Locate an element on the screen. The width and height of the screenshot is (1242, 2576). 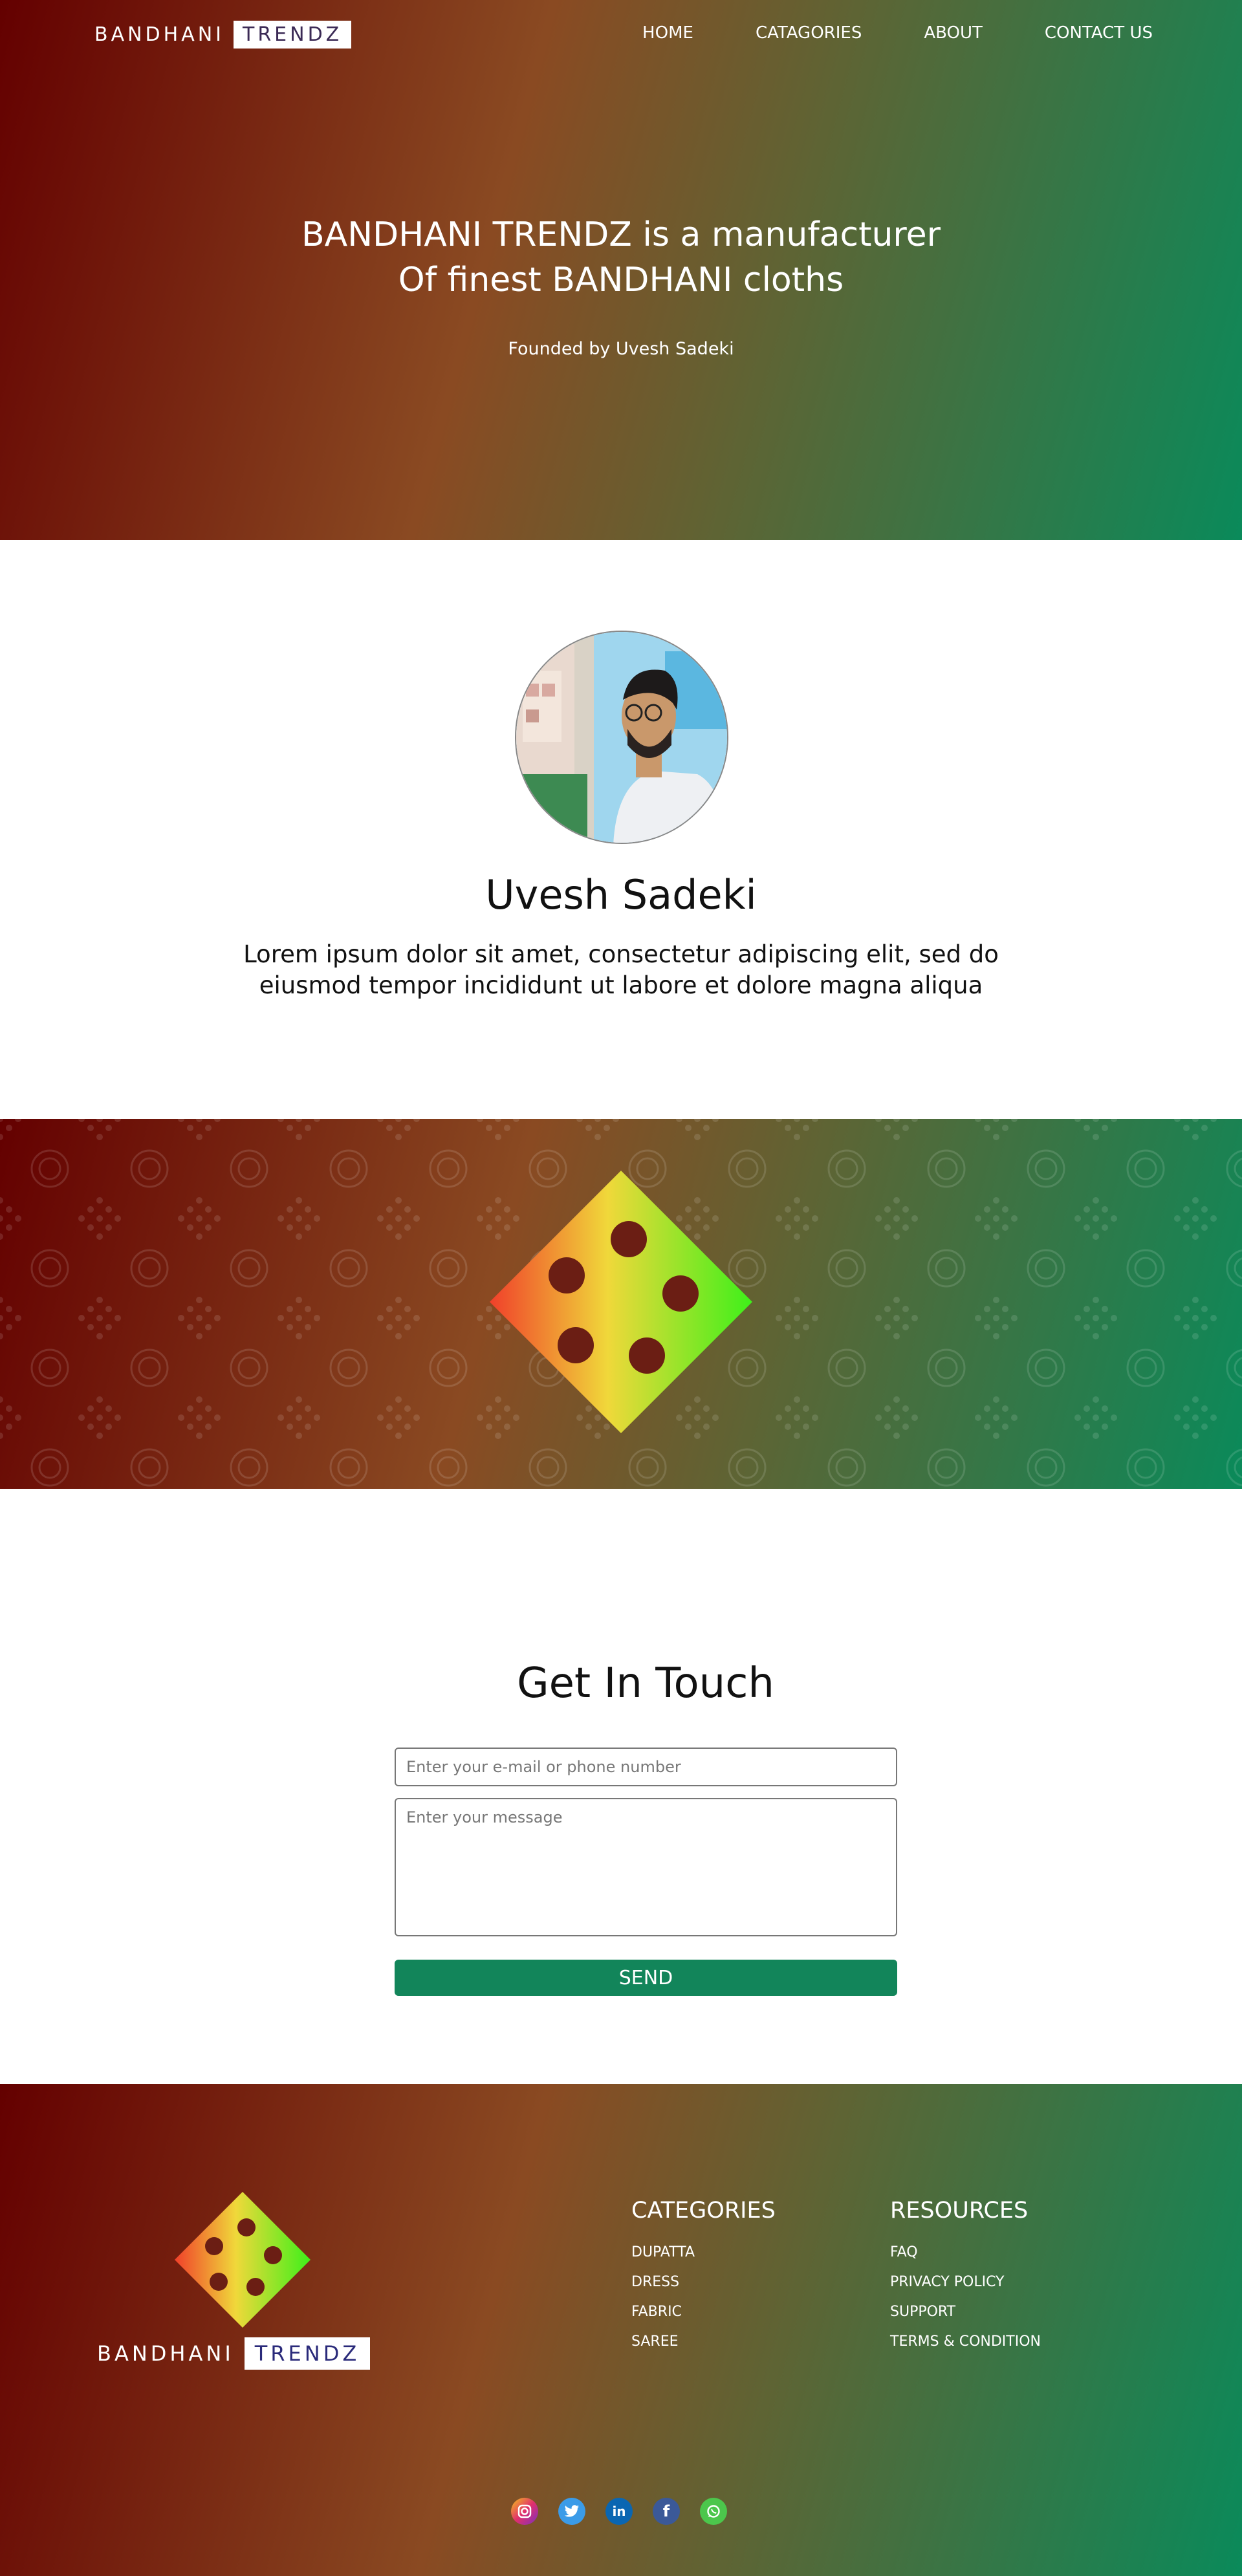
footer-brand: BANDHANI TRENDZ is located at coordinates (234, 2353).